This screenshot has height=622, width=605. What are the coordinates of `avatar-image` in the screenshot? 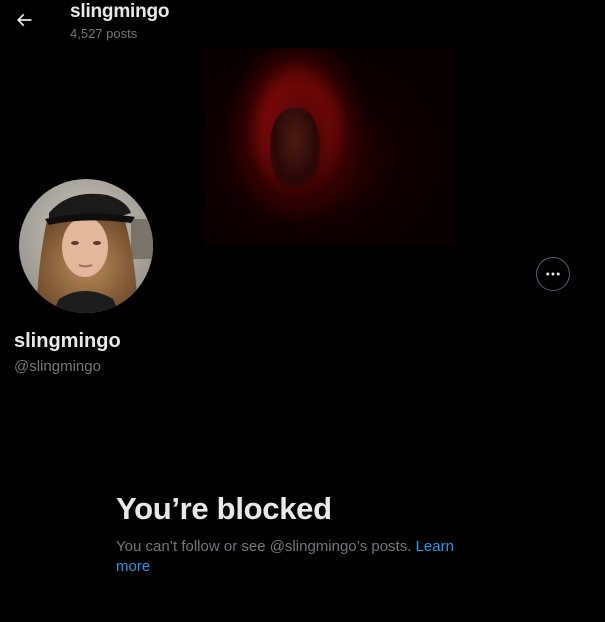 It's located at (86, 246).